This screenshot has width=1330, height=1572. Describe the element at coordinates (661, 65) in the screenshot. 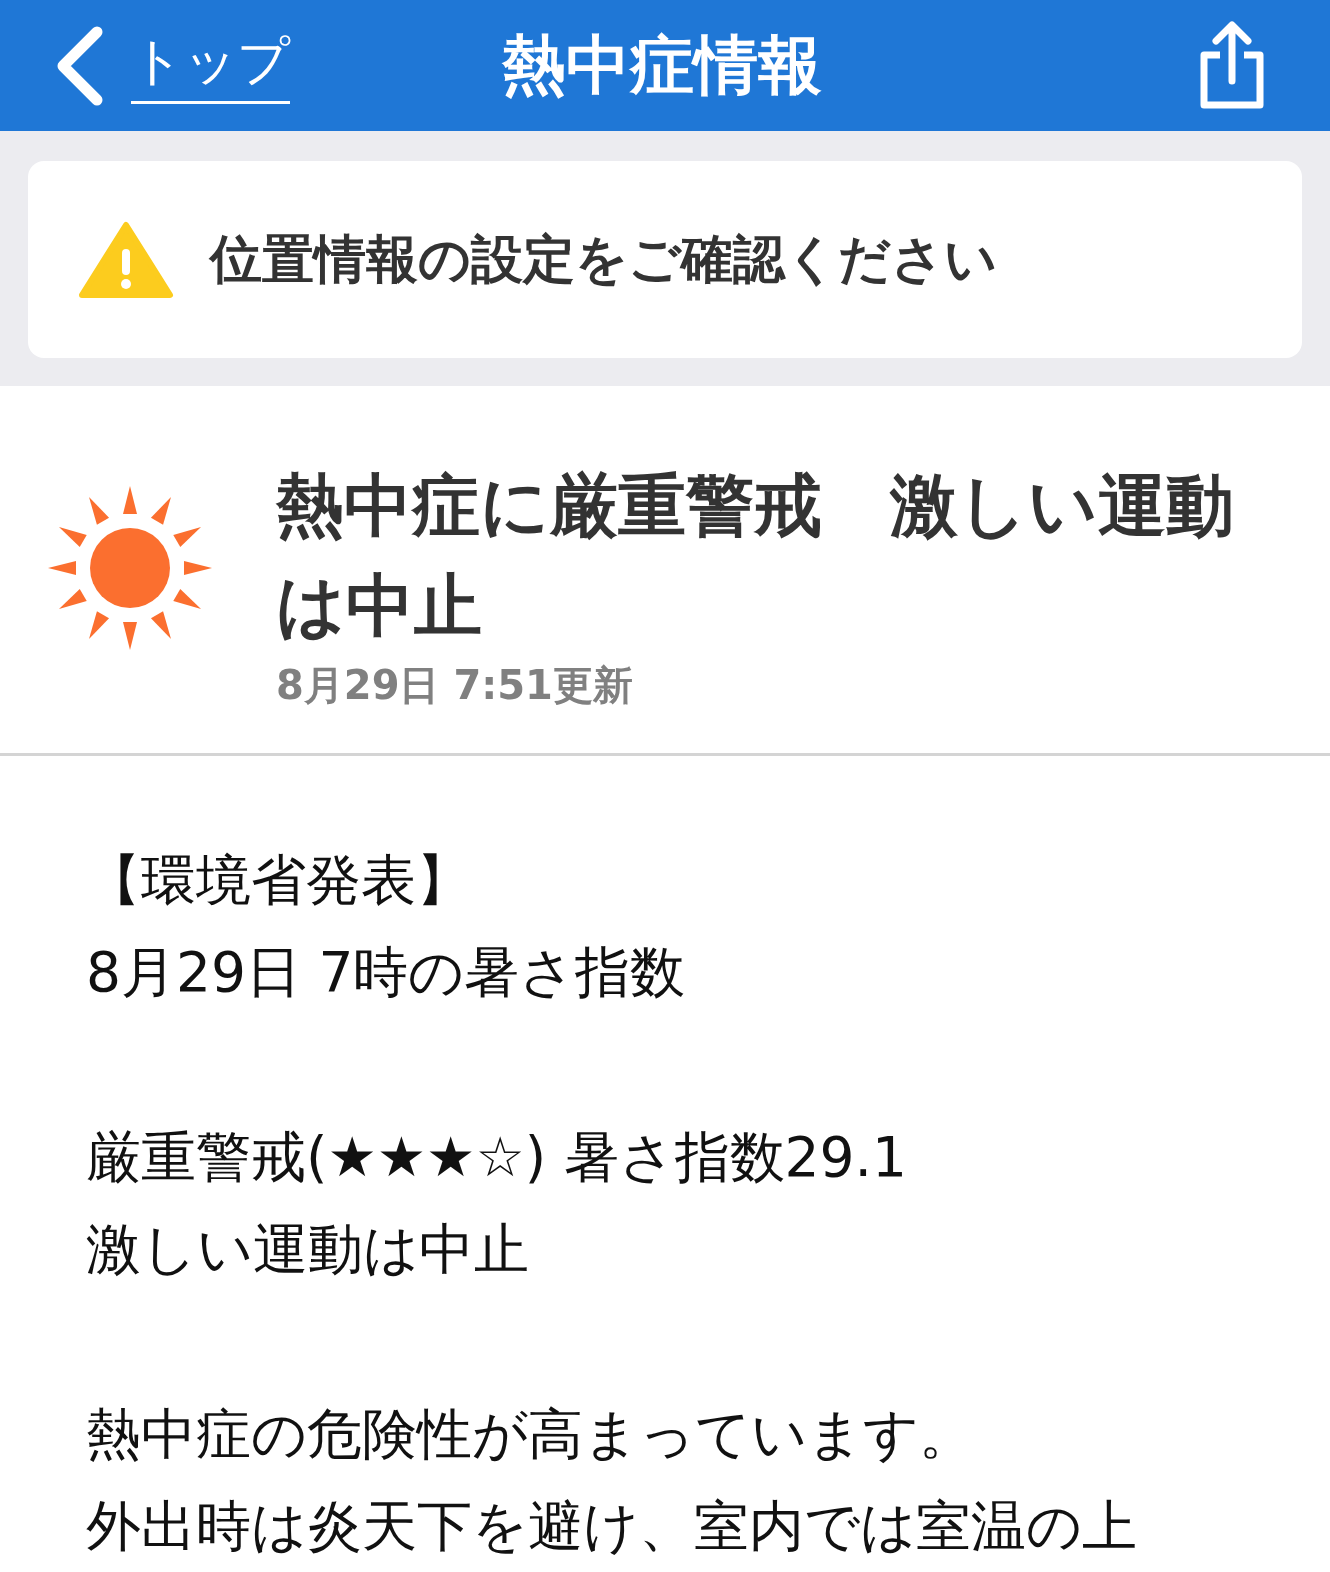

I see `page-title: 熱中症情報` at that location.